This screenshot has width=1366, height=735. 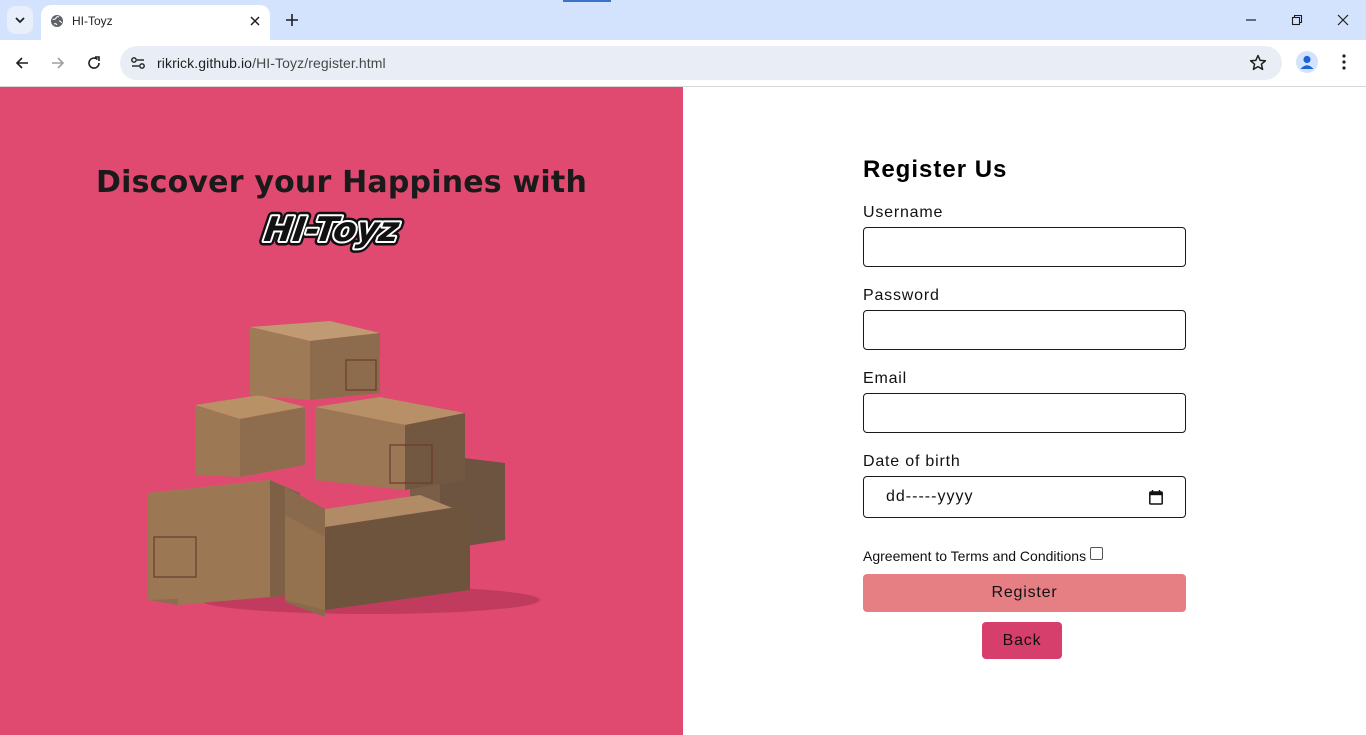 I want to click on tab-strip: HI-Toyz, so click(x=683, y=20).